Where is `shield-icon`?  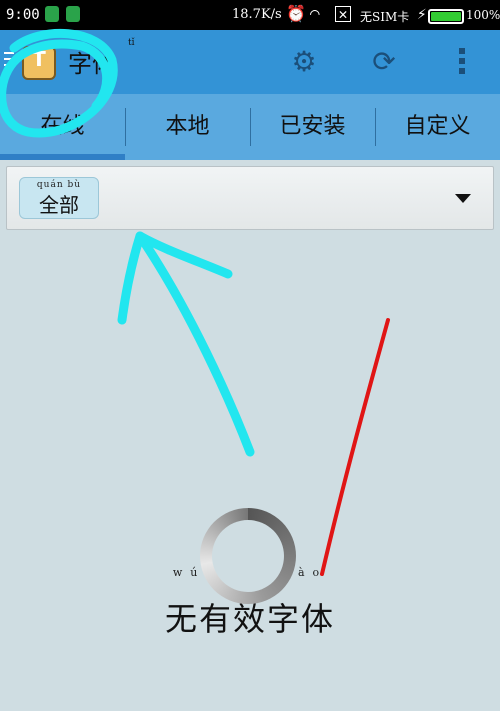 shield-icon is located at coordinates (52, 14).